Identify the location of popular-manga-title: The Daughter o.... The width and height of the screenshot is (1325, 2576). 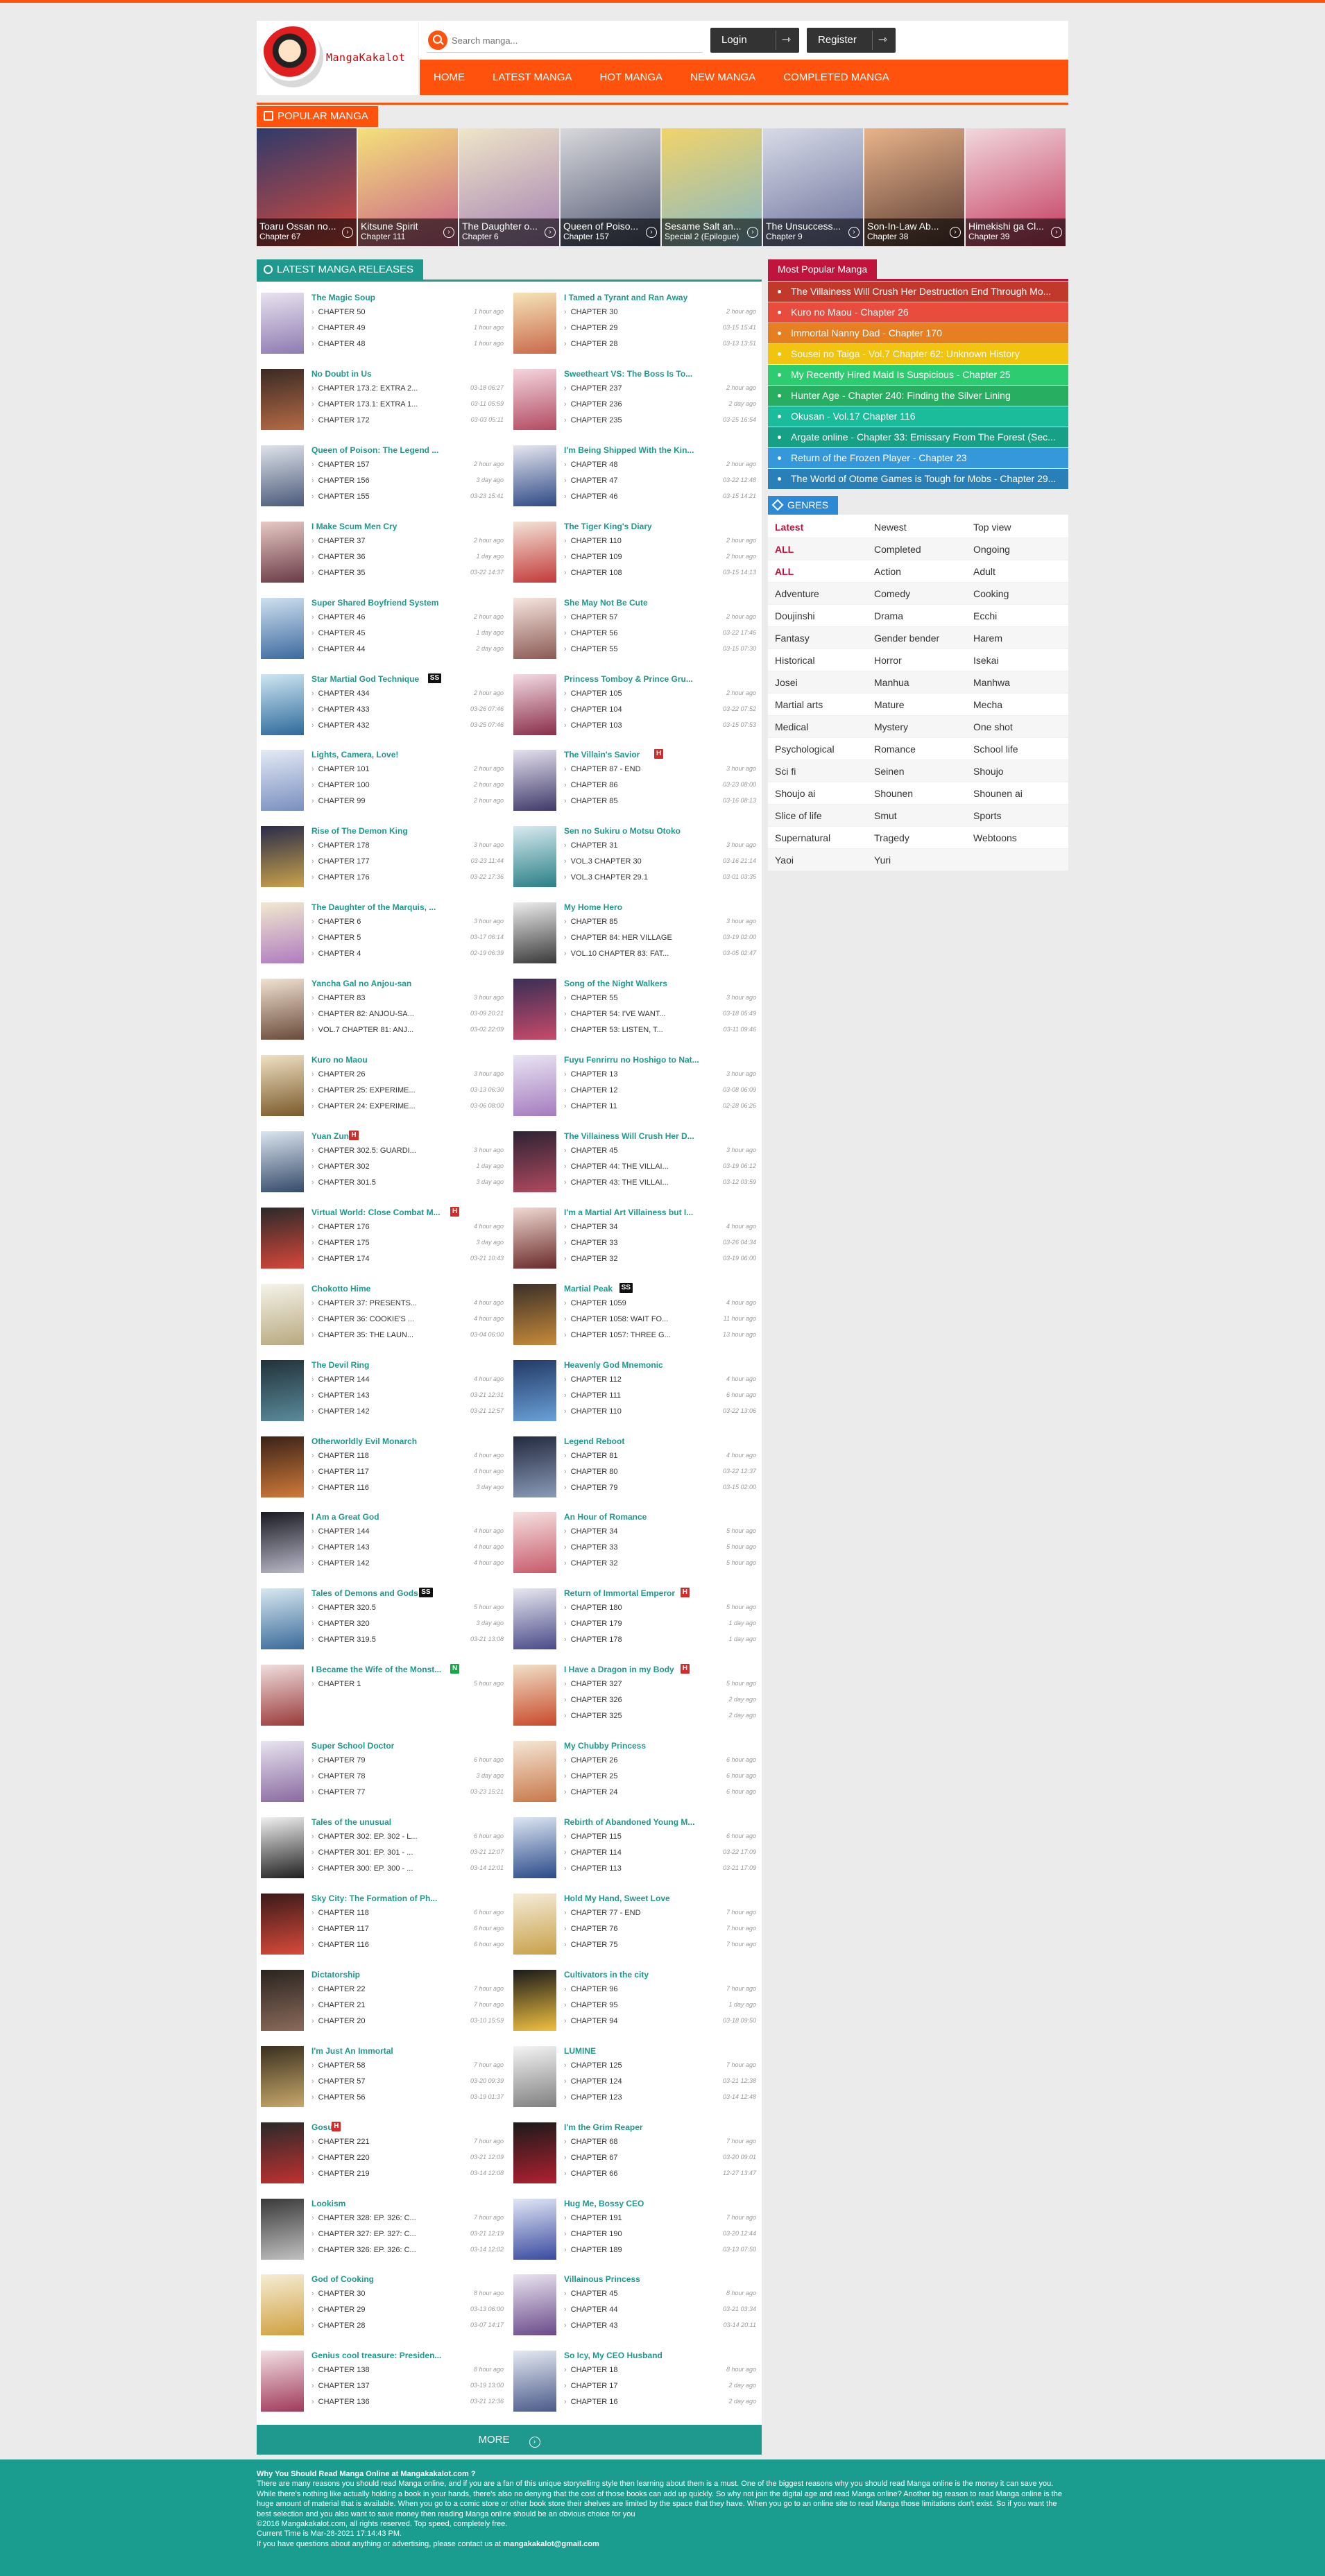
(503, 226).